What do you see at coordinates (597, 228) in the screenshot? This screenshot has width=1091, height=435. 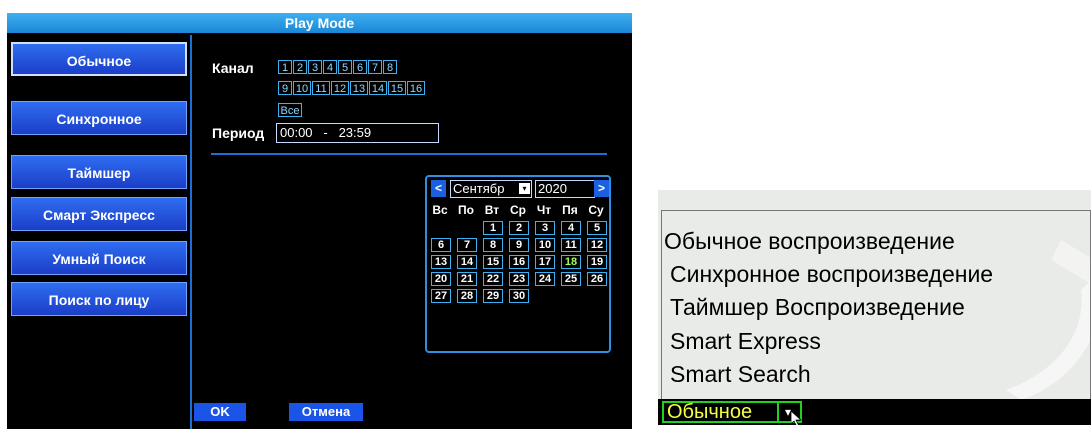 I see `calendar-day: 5` at bounding box center [597, 228].